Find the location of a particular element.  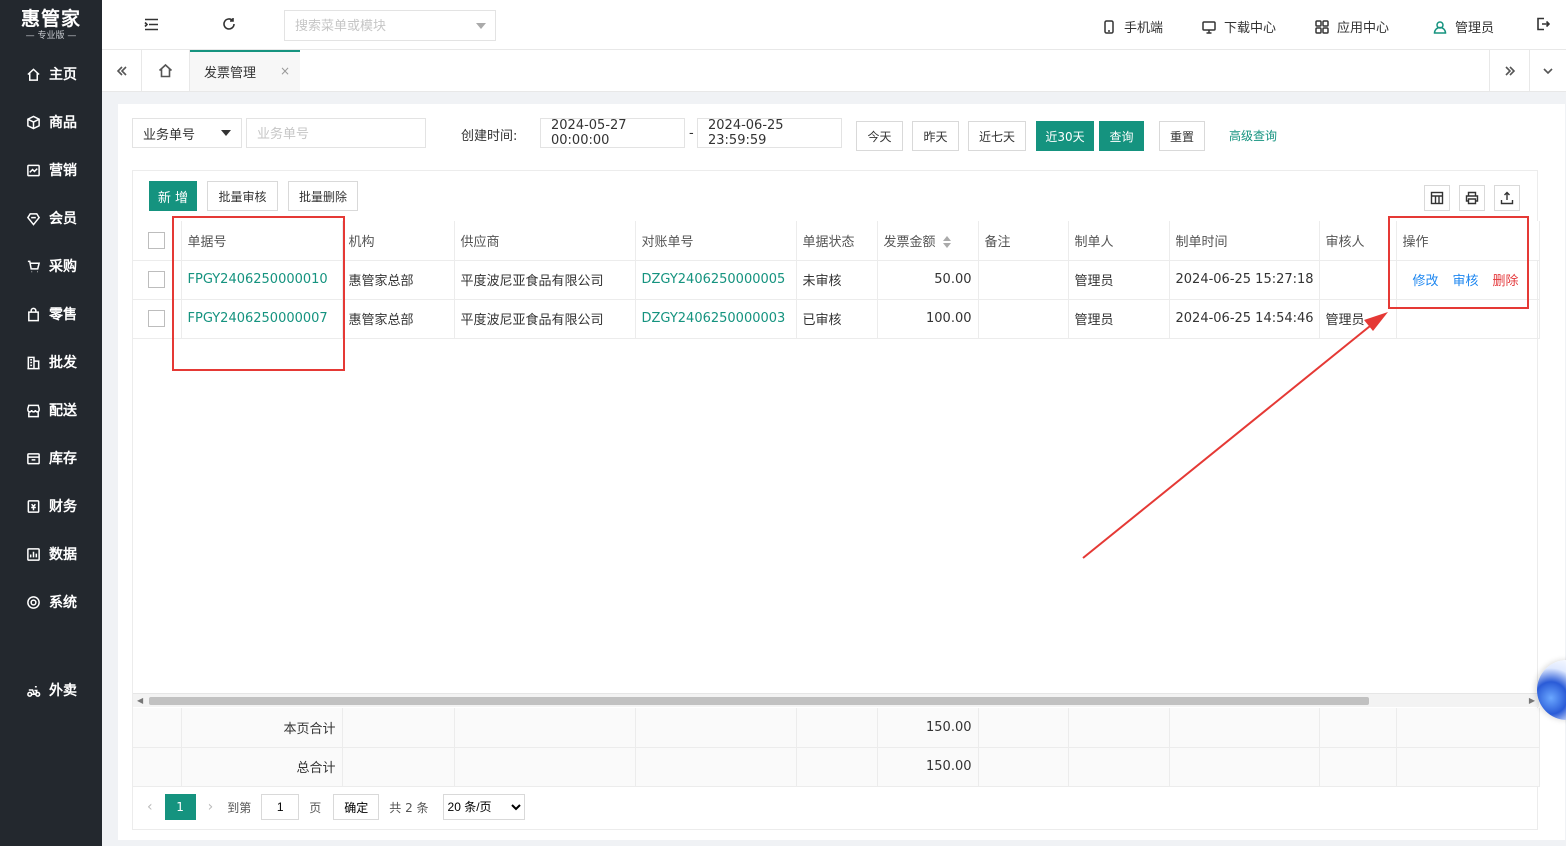

tabs-scroll-right-button is located at coordinates (1509, 70).